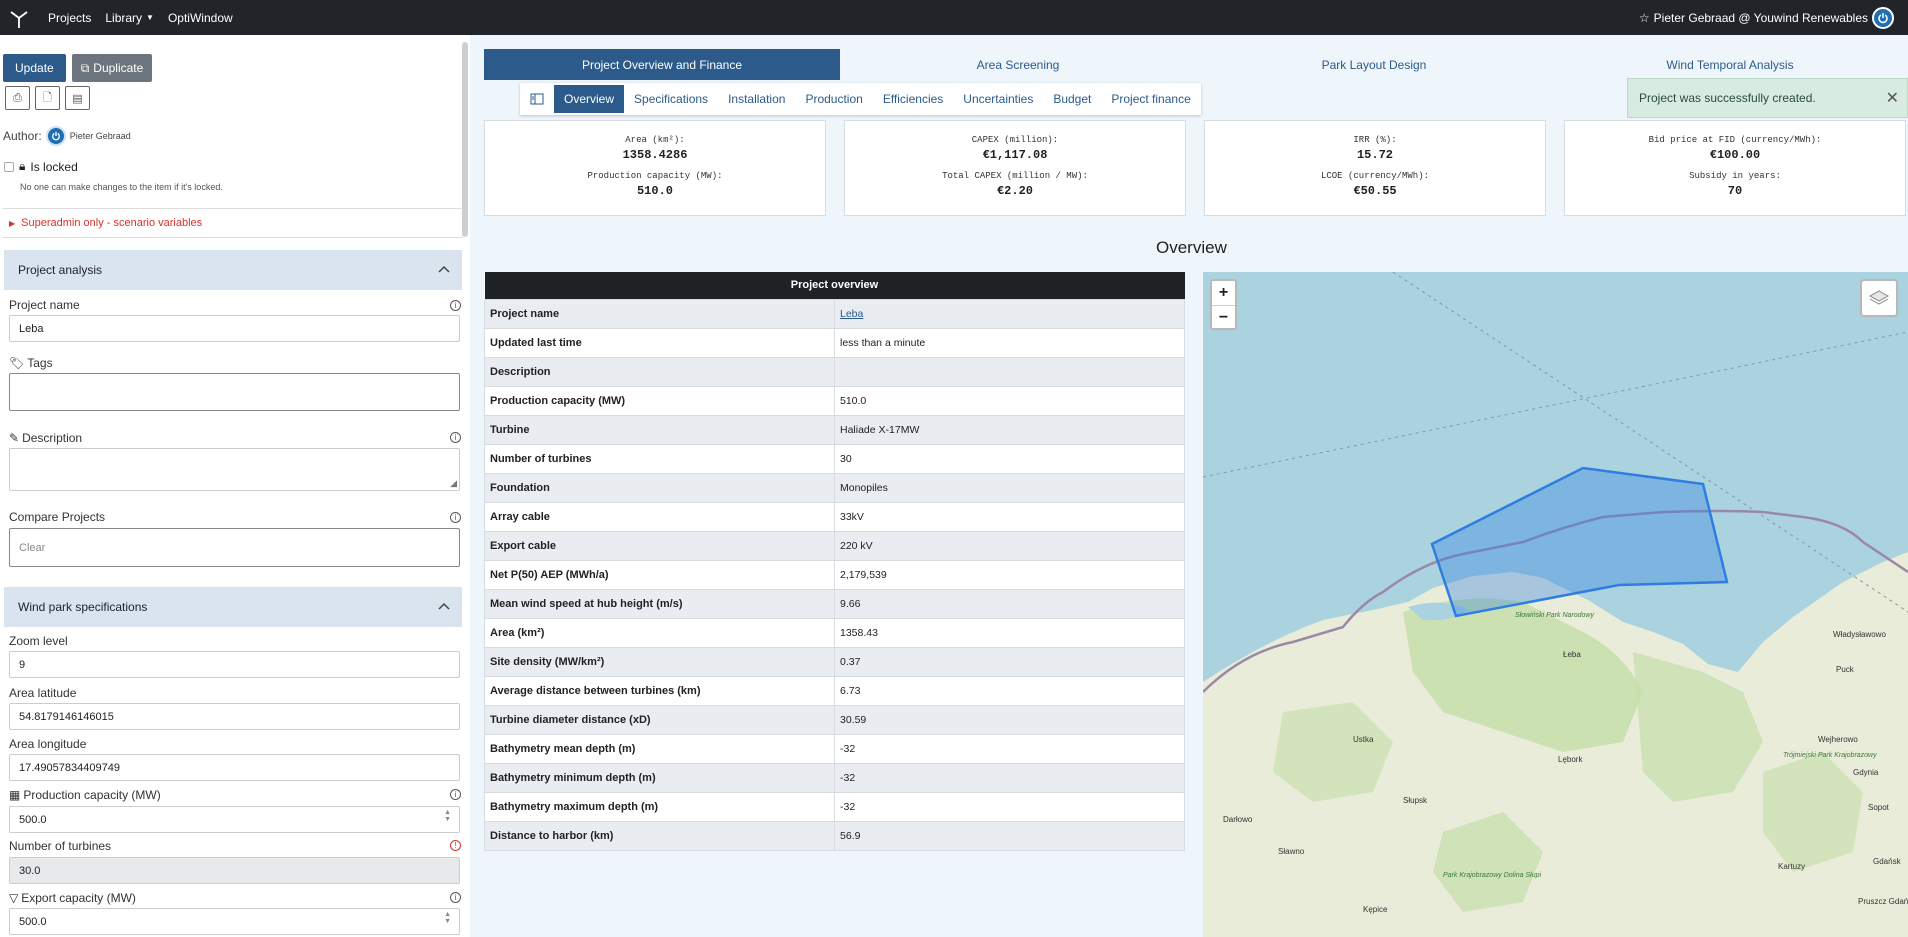  Describe the element at coordinates (1009, 690) in the screenshot. I see `row-value: 6.73` at that location.